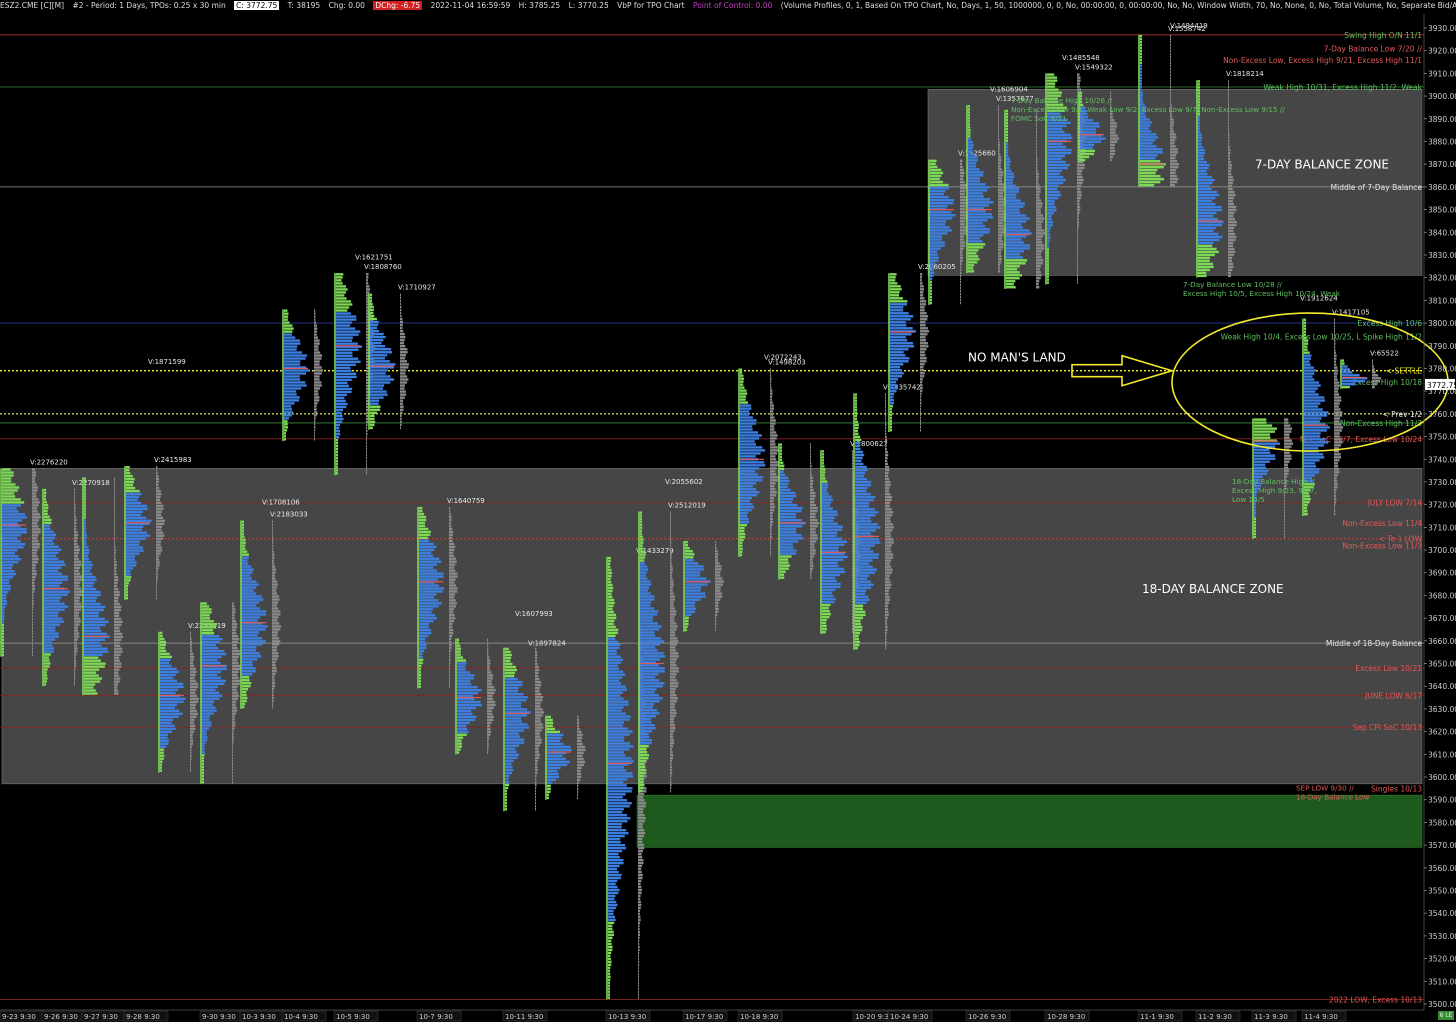 The height and width of the screenshot is (1022, 1456). I want to click on volume-label: V:2072243, so click(783, 357).